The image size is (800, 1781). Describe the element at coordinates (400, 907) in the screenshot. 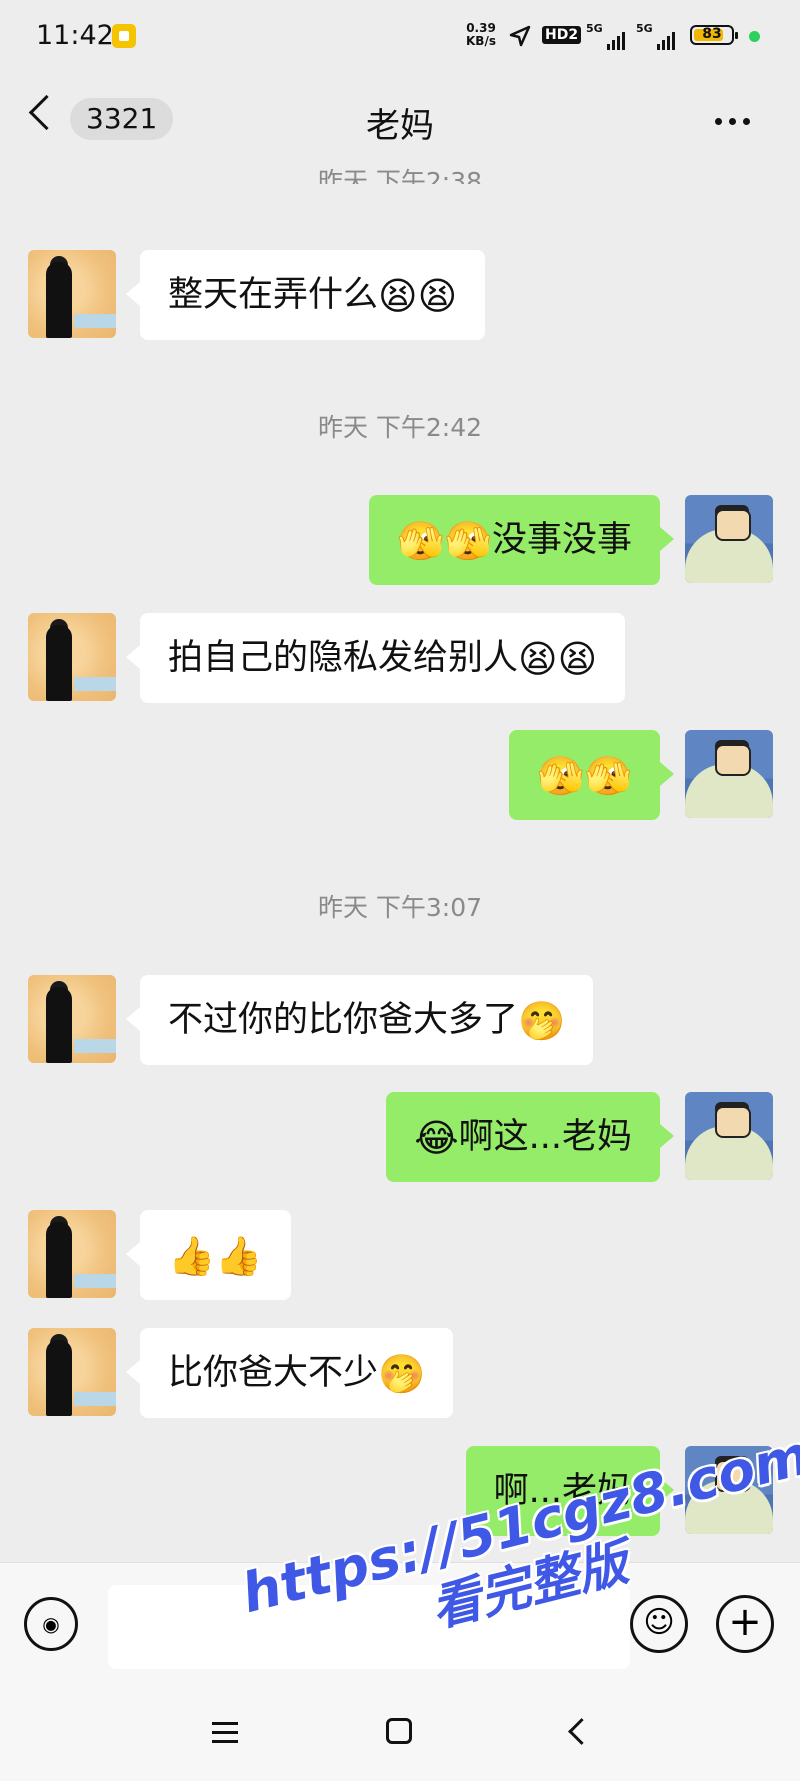

I see `timestamp: 昨天 下午3:07` at that location.